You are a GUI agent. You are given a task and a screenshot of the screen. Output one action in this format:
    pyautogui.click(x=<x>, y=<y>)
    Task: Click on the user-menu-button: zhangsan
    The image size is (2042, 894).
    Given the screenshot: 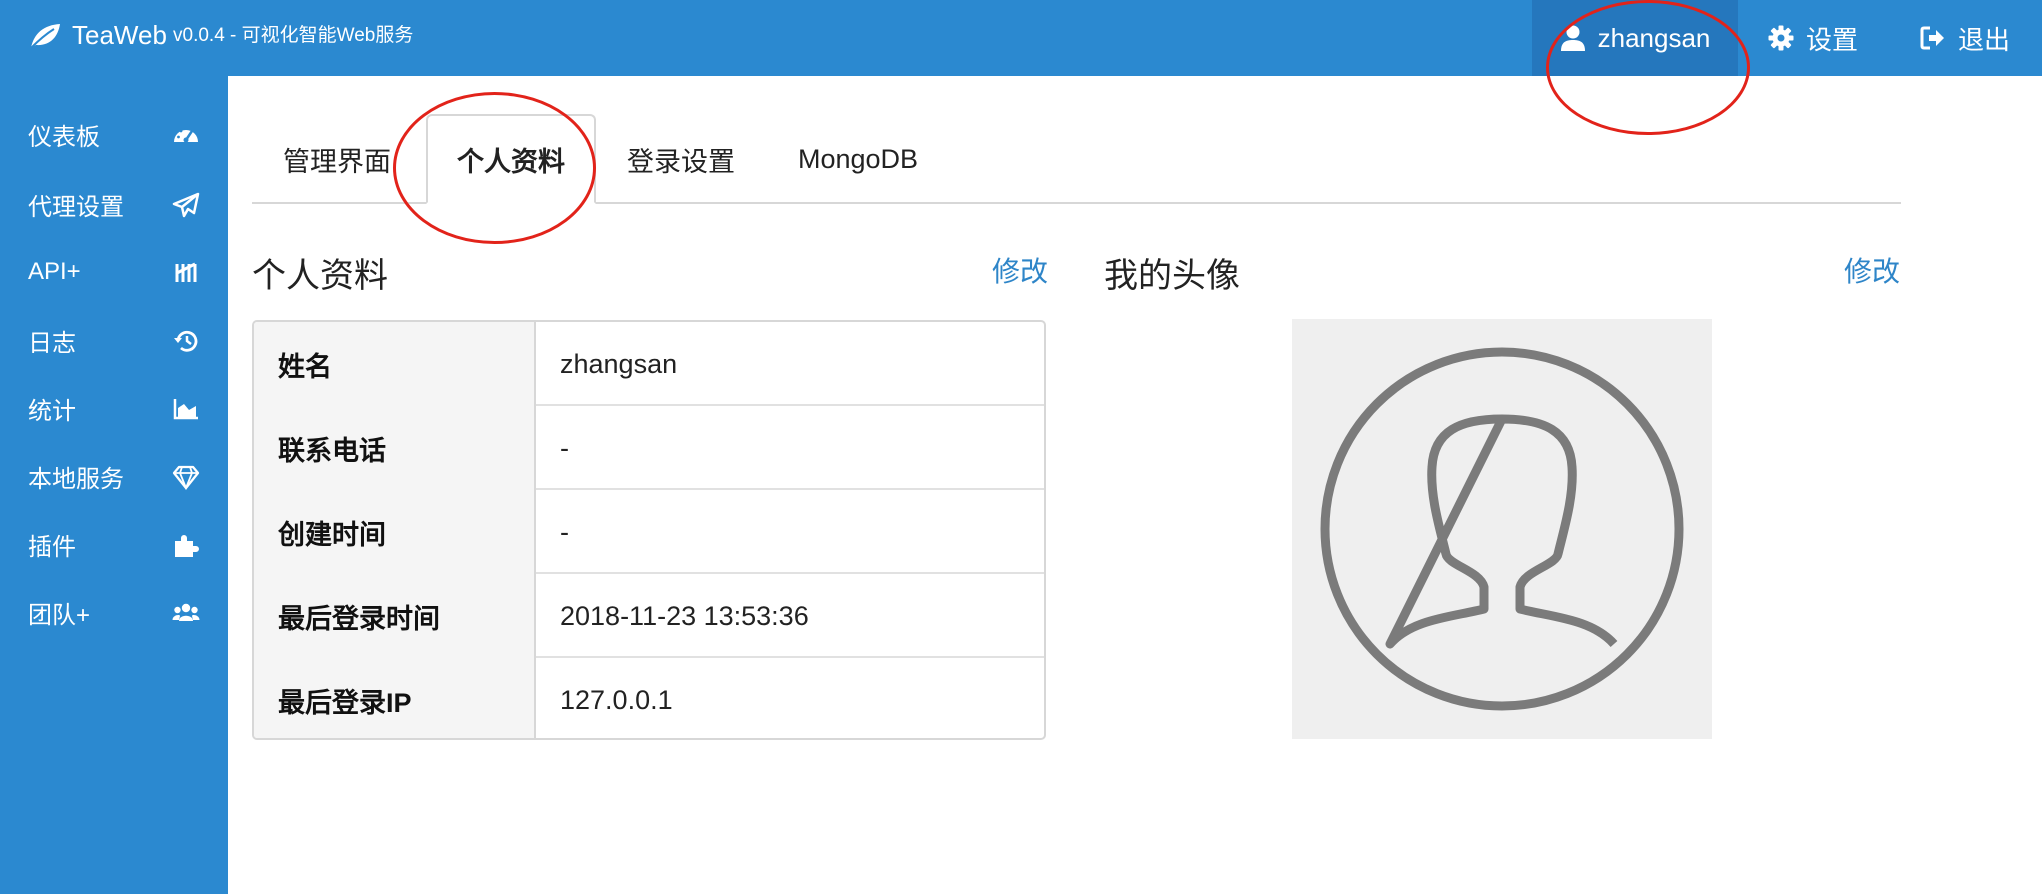 What is the action you would take?
    pyautogui.click(x=1635, y=38)
    